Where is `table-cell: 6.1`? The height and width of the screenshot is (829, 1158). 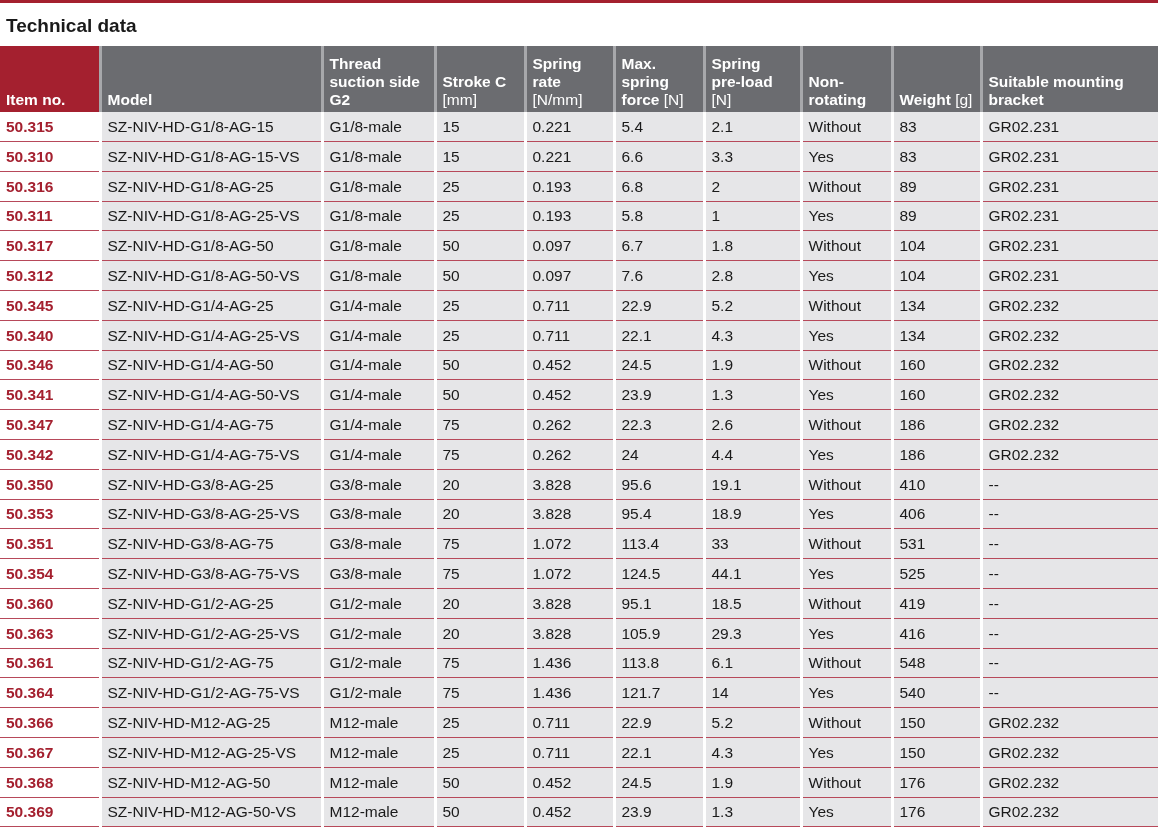
table-cell: 6.1 is located at coordinates (752, 663).